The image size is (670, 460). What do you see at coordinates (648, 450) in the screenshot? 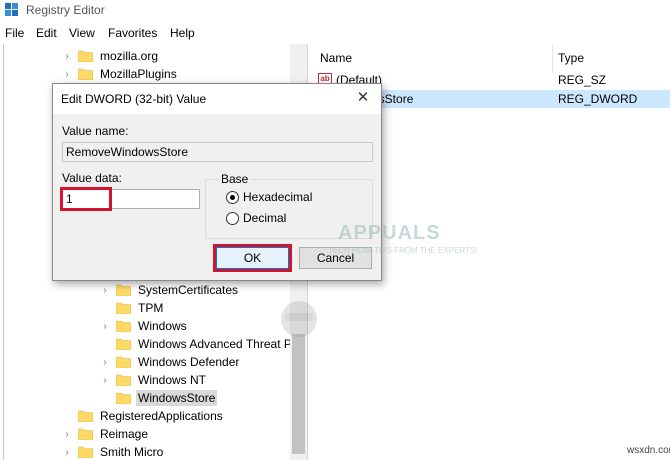
I see `site-watermark: wsxdn.com` at bounding box center [648, 450].